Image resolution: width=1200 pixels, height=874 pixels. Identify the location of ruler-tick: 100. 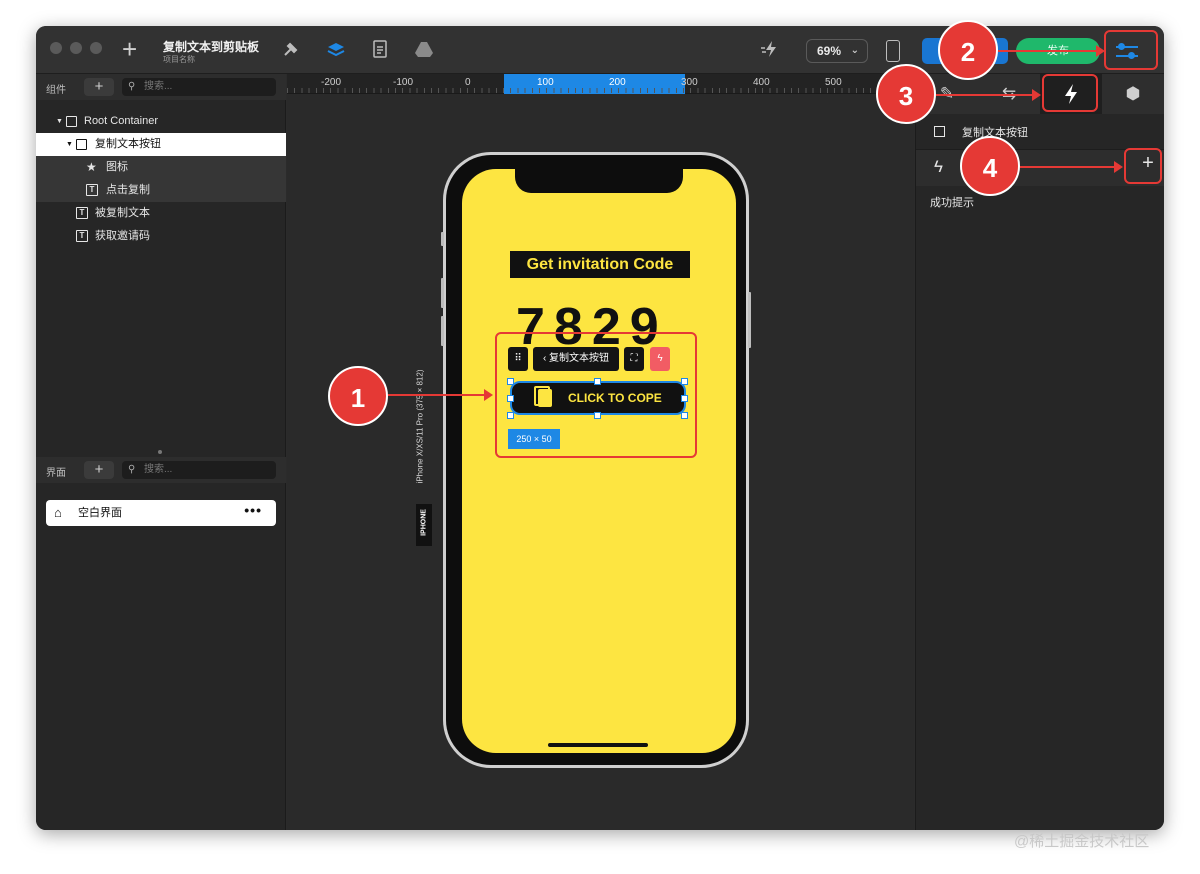
(545, 82).